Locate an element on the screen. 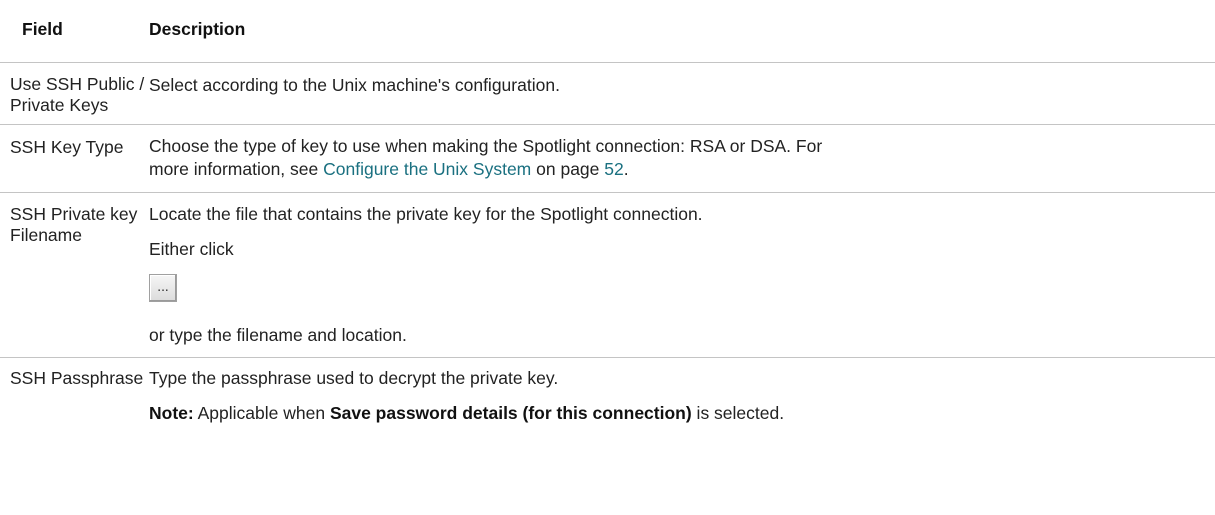 The height and width of the screenshot is (515, 1215). note-label: Note: is located at coordinates (171, 413).